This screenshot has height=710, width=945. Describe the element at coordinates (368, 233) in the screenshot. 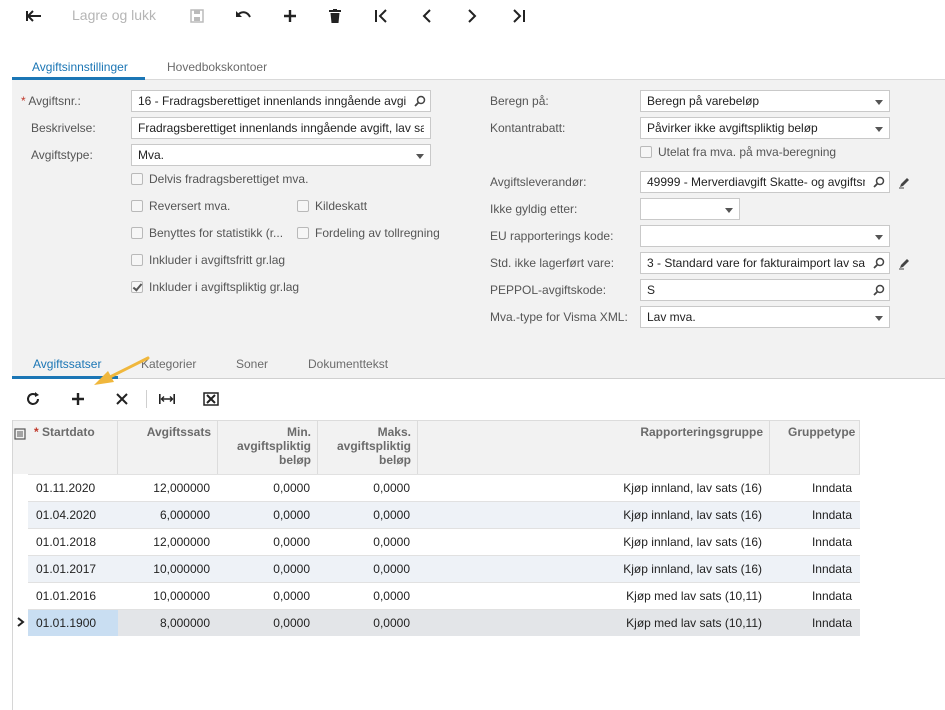

I see `checkbox-fordeling-tollregning: Fordeling av tollregning` at that location.